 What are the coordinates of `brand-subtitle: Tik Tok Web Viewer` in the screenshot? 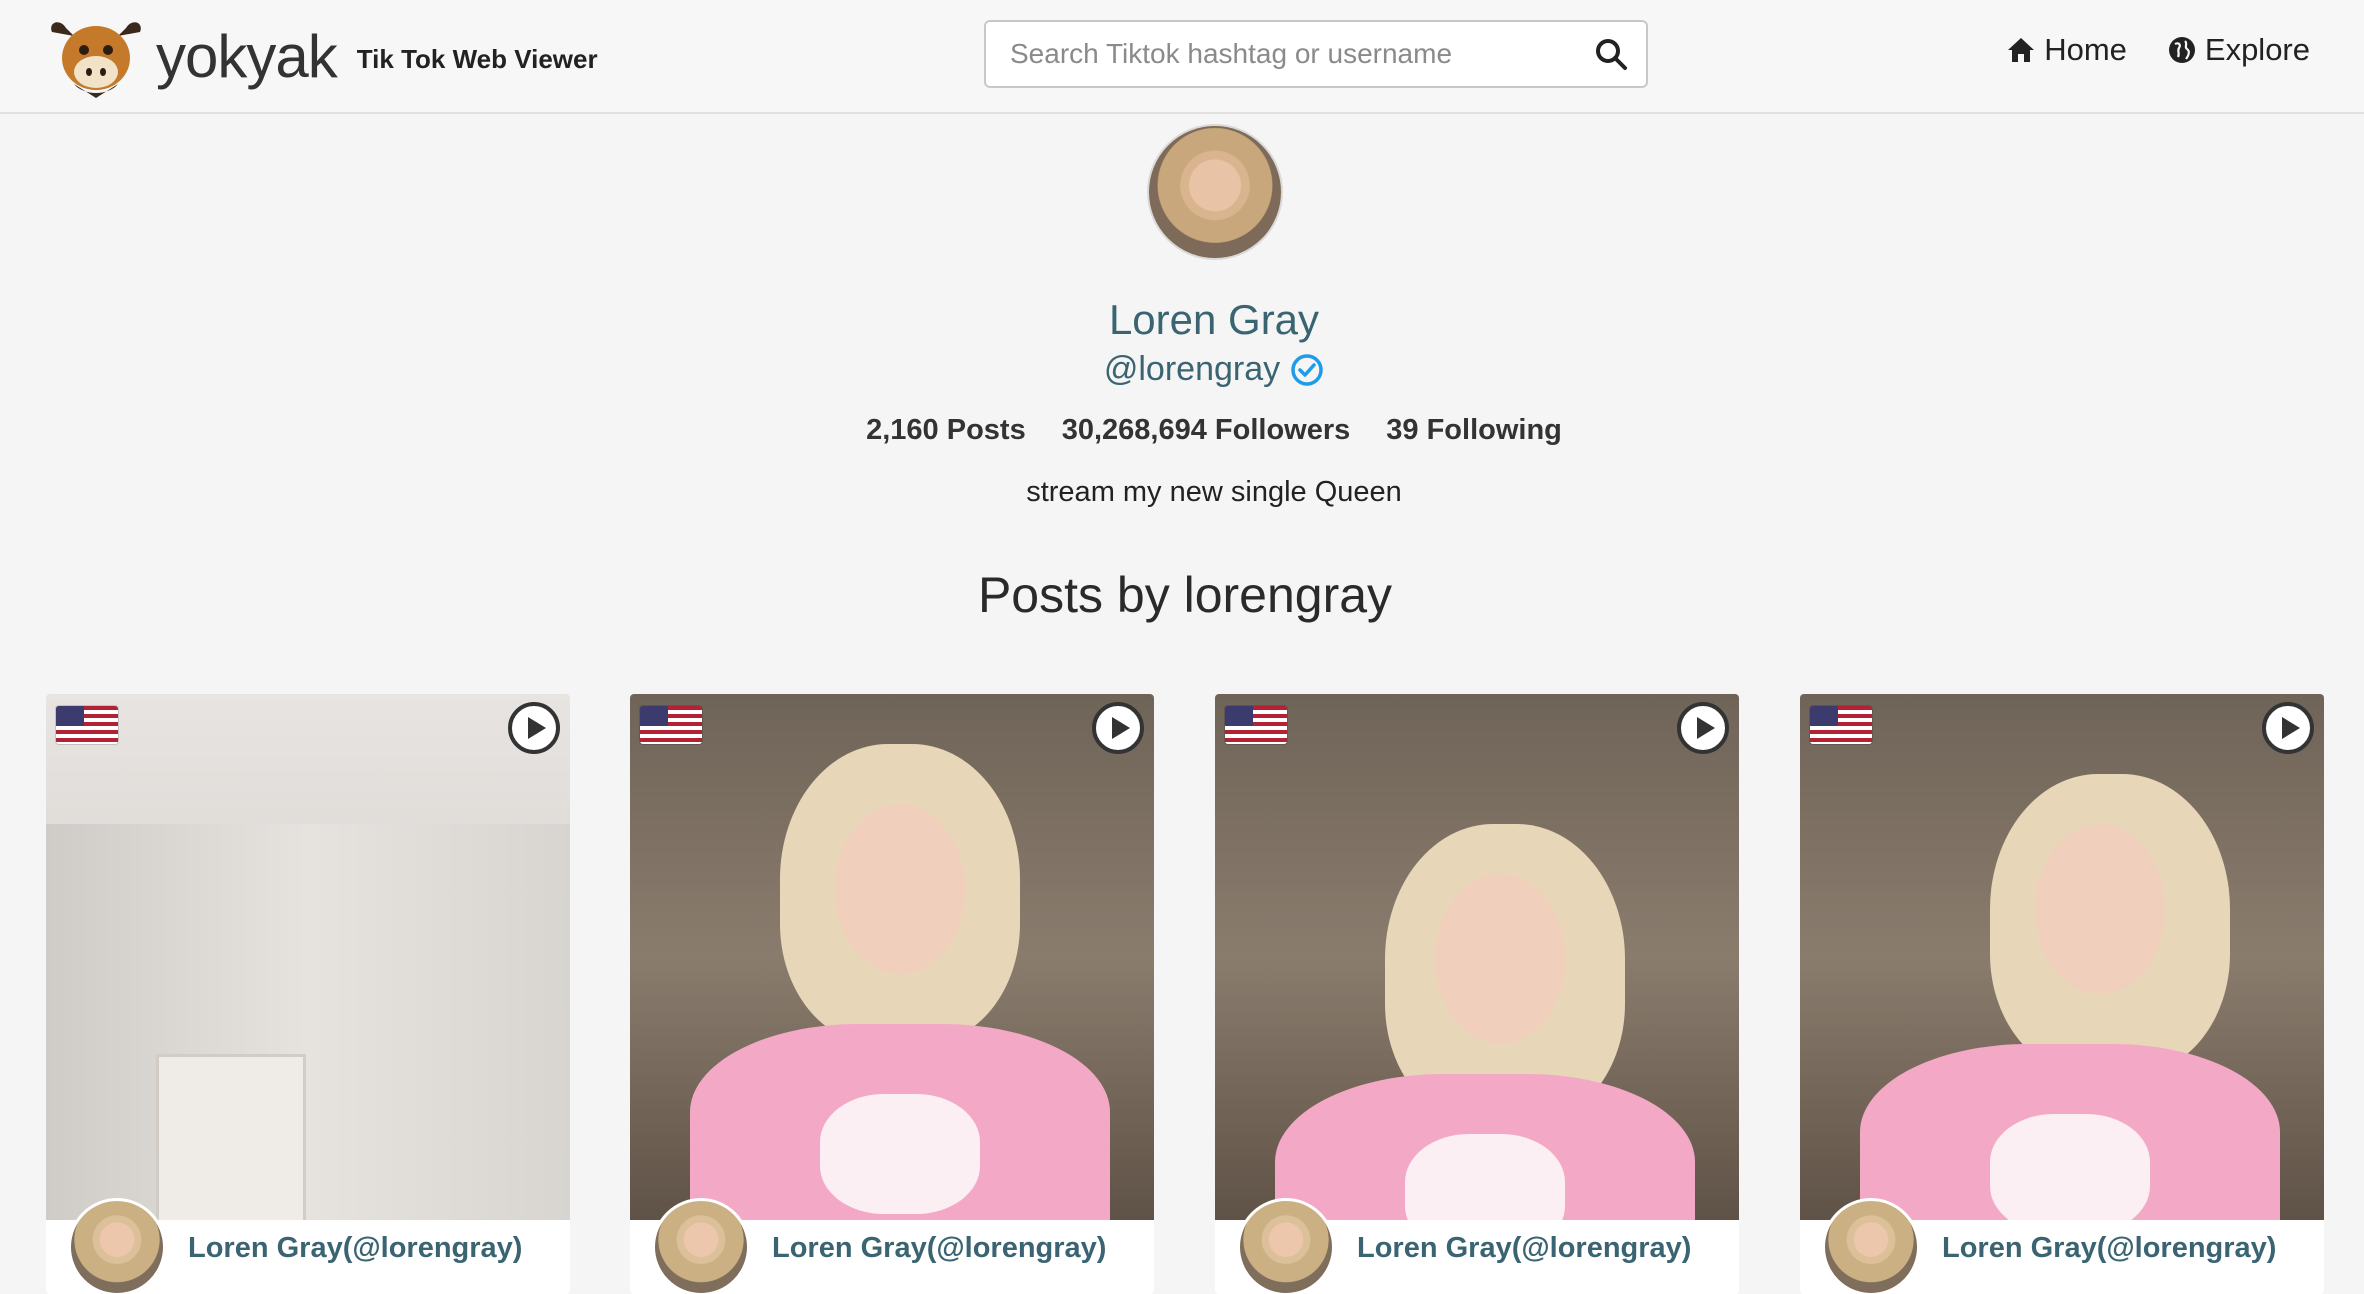 It's located at (477, 58).